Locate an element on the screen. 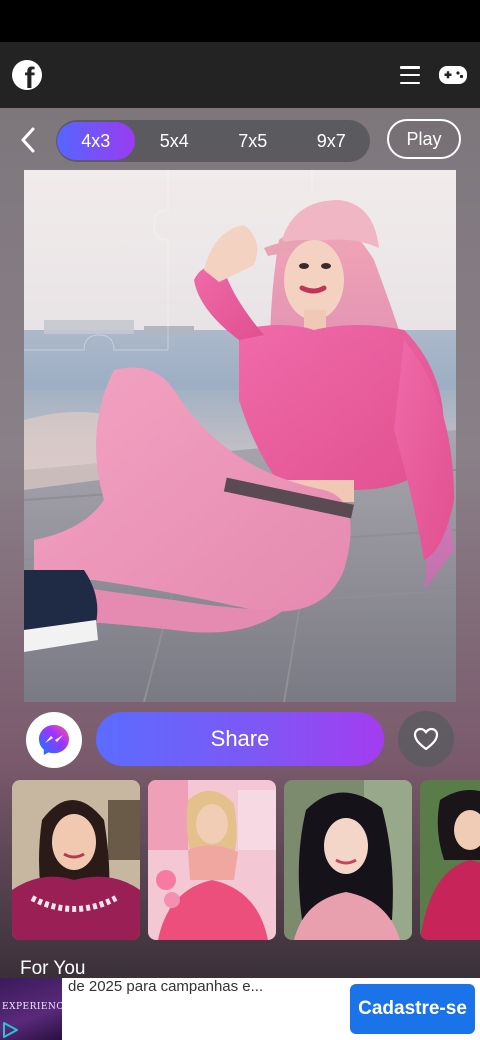 This screenshot has height=1040, width=480. gamepad-icon is located at coordinates (453, 75).